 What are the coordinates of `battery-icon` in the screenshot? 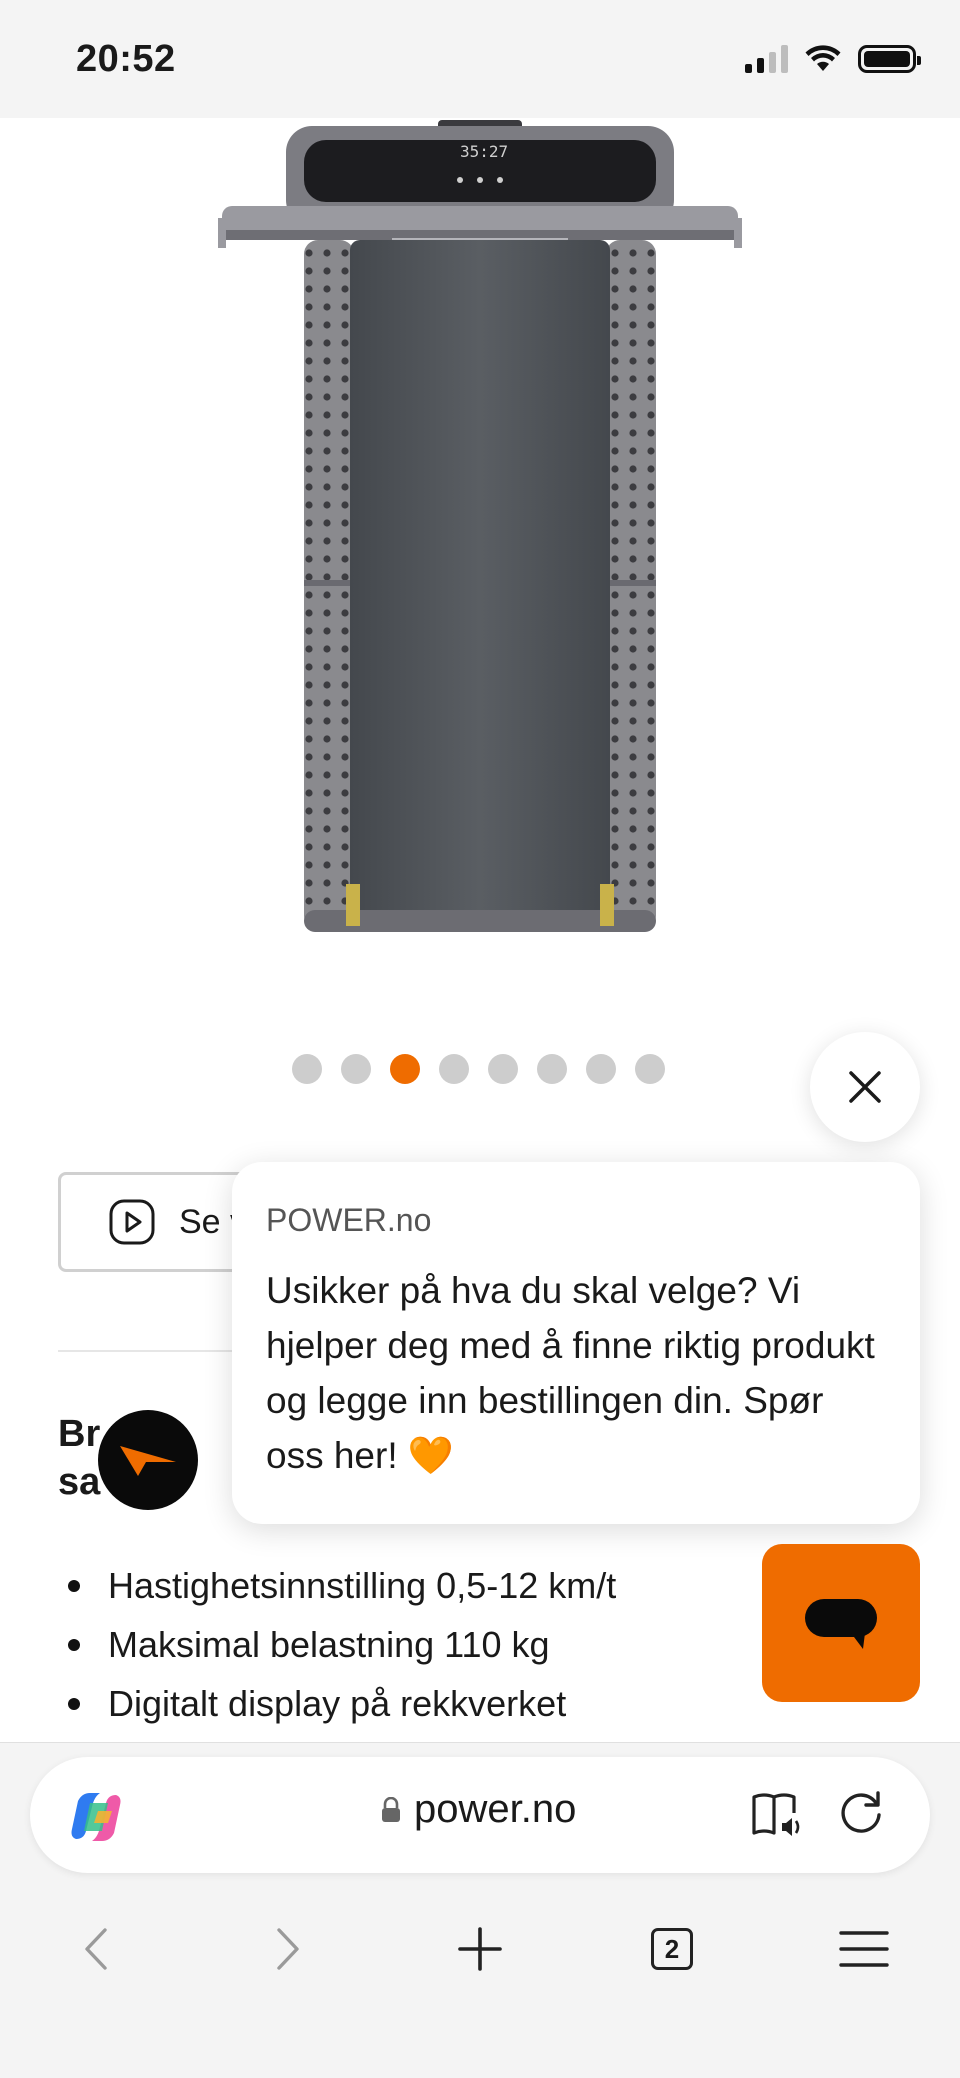 It's located at (889, 59).